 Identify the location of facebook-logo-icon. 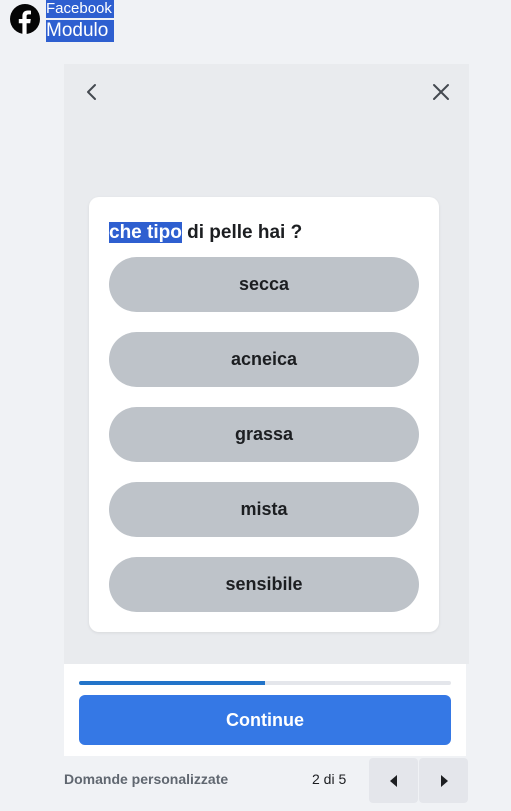
(25, 19).